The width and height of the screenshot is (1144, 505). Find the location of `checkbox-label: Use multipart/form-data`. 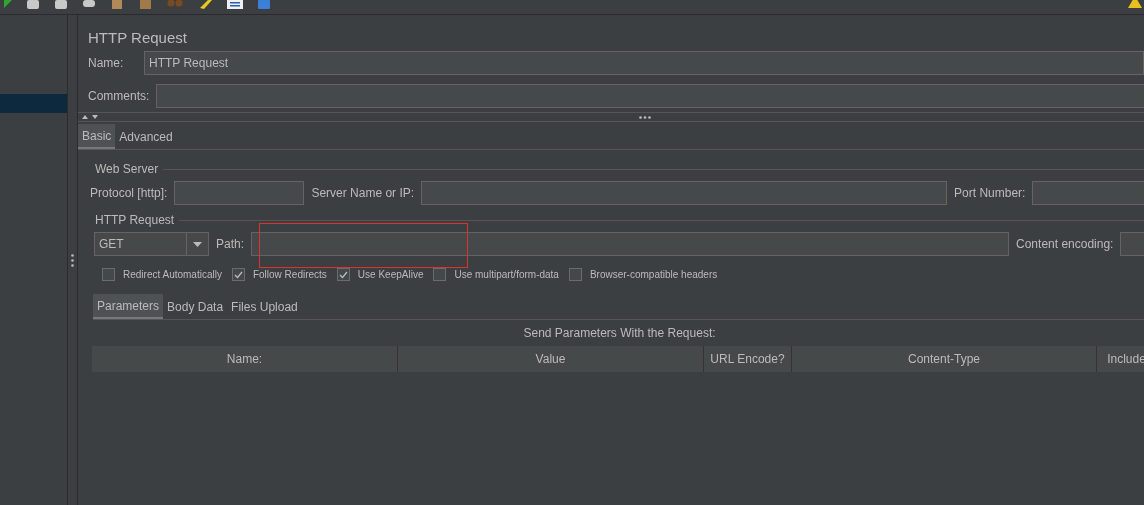

checkbox-label: Use multipart/form-data is located at coordinates (506, 275).